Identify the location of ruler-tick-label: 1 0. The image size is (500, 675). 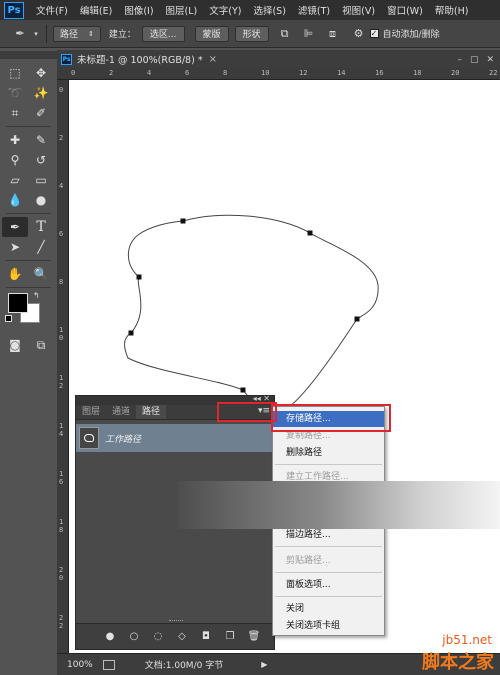
(61, 334).